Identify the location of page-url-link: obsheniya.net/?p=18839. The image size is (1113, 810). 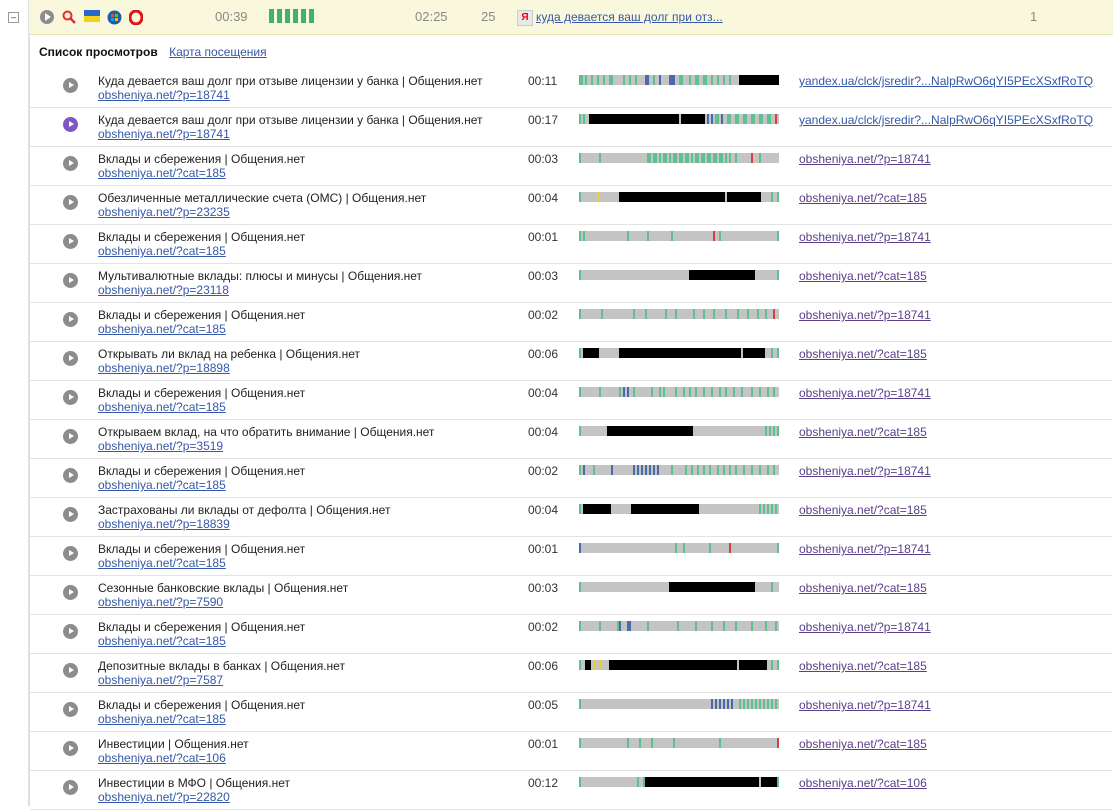
(164, 524).